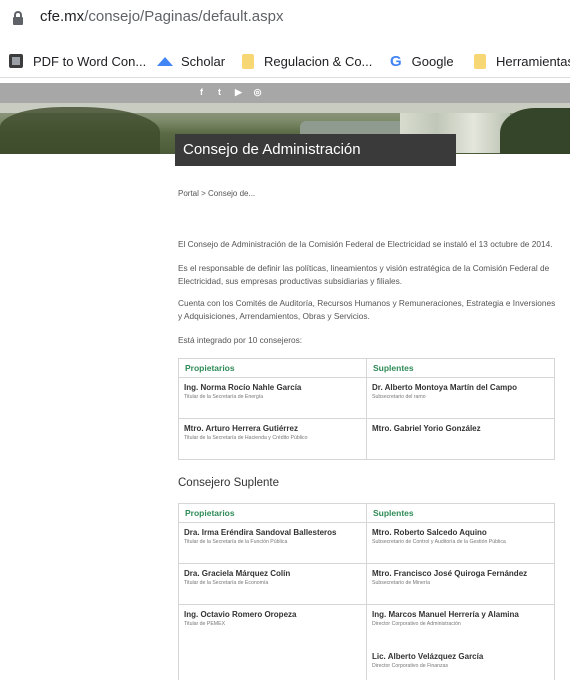  I want to click on member-name: Mtro. Francisco José Quiroga Fernández, so click(450, 573).